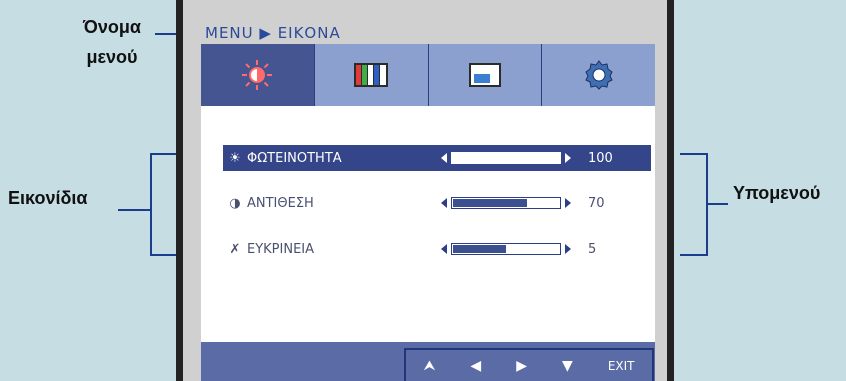 The height and width of the screenshot is (381, 846). I want to click on icons-callout: Εικονίδια, so click(48, 198).